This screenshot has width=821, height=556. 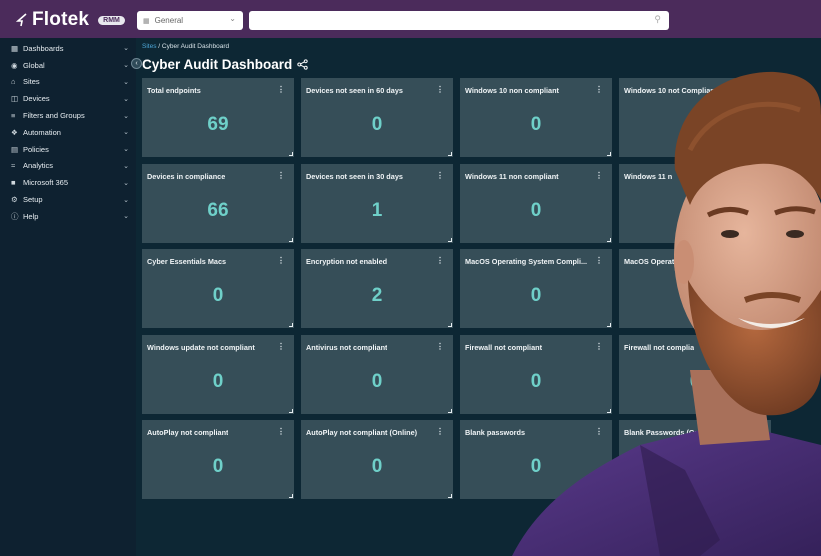 What do you see at coordinates (14, 132) in the screenshot?
I see `automation-icon: ❖` at bounding box center [14, 132].